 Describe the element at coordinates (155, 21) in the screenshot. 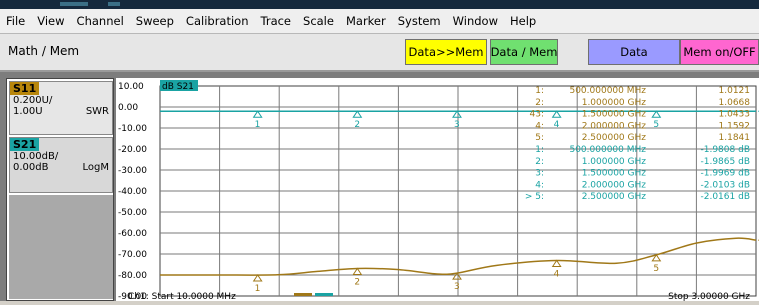

I see `menu-sweep: Sweep` at that location.